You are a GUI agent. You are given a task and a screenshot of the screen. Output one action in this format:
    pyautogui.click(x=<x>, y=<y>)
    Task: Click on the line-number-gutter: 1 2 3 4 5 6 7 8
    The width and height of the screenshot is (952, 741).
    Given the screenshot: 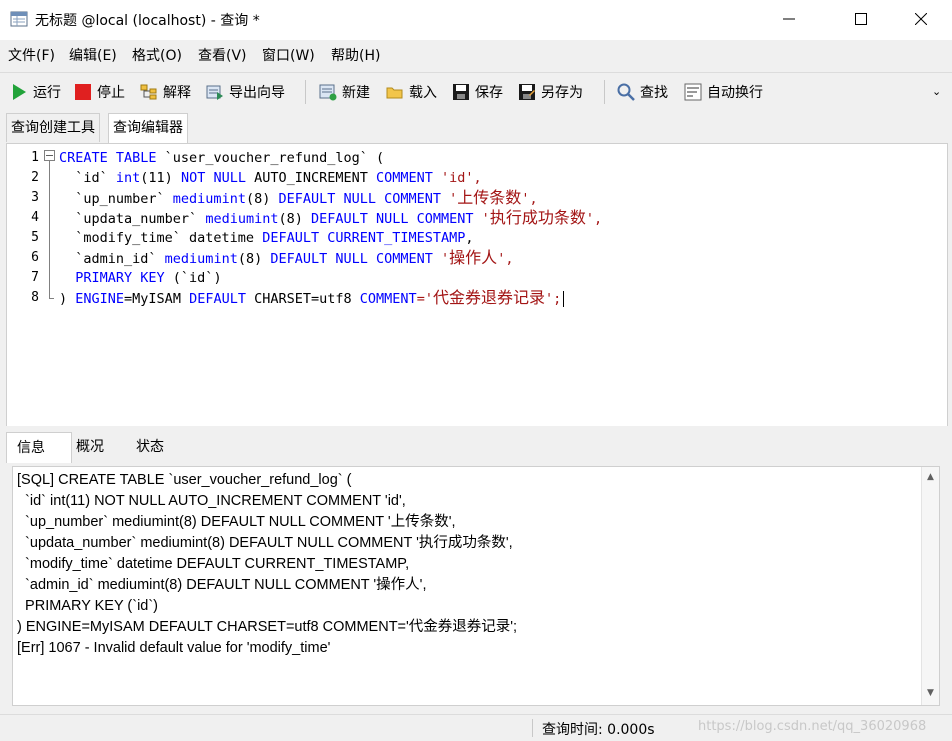 What is the action you would take?
    pyautogui.click(x=33, y=285)
    